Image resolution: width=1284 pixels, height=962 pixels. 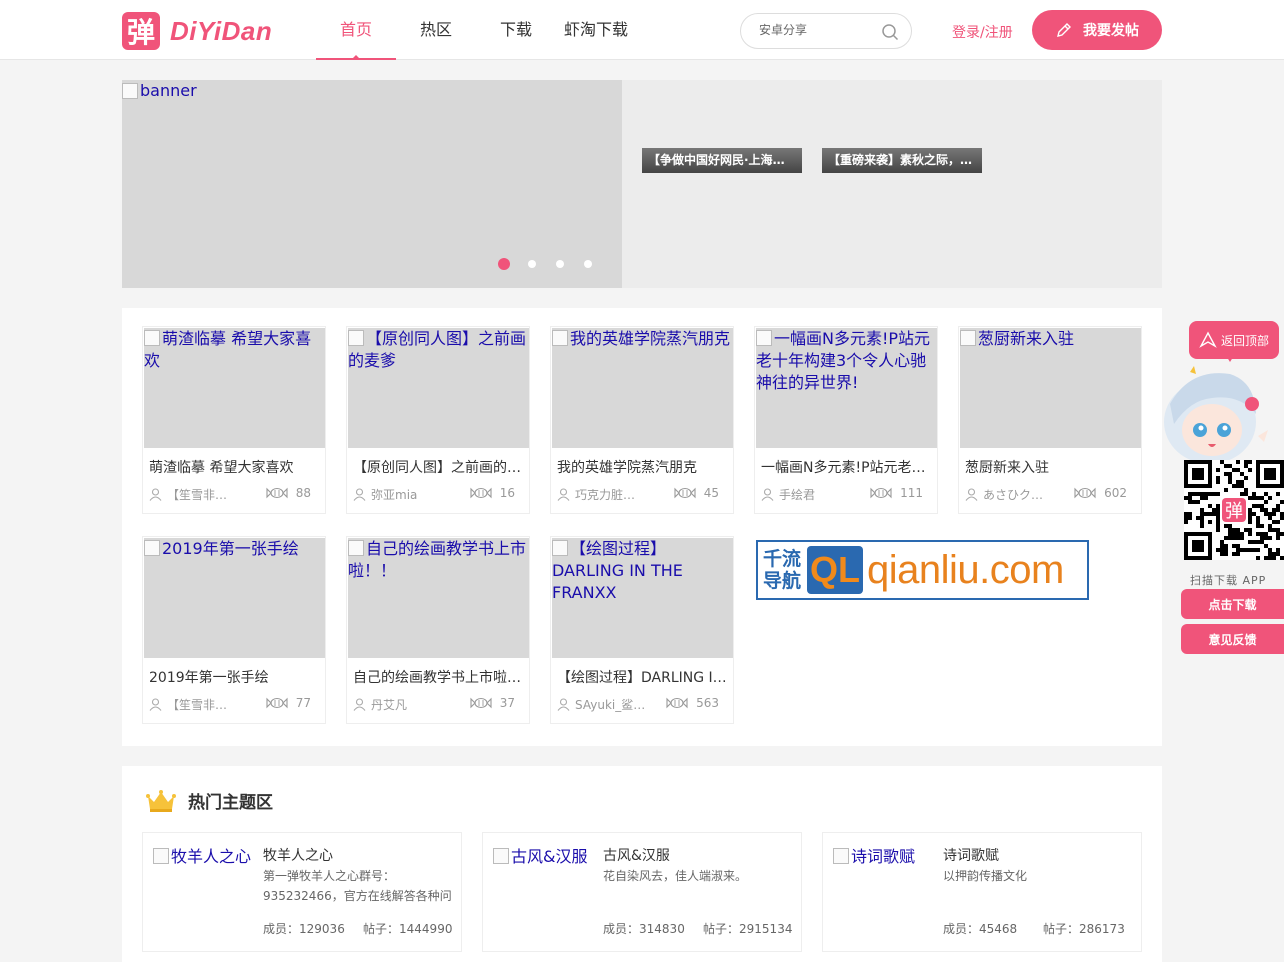 What do you see at coordinates (234, 388) in the screenshot?
I see `work-thumbnail: 萌渣临摹 希望大家喜欢` at bounding box center [234, 388].